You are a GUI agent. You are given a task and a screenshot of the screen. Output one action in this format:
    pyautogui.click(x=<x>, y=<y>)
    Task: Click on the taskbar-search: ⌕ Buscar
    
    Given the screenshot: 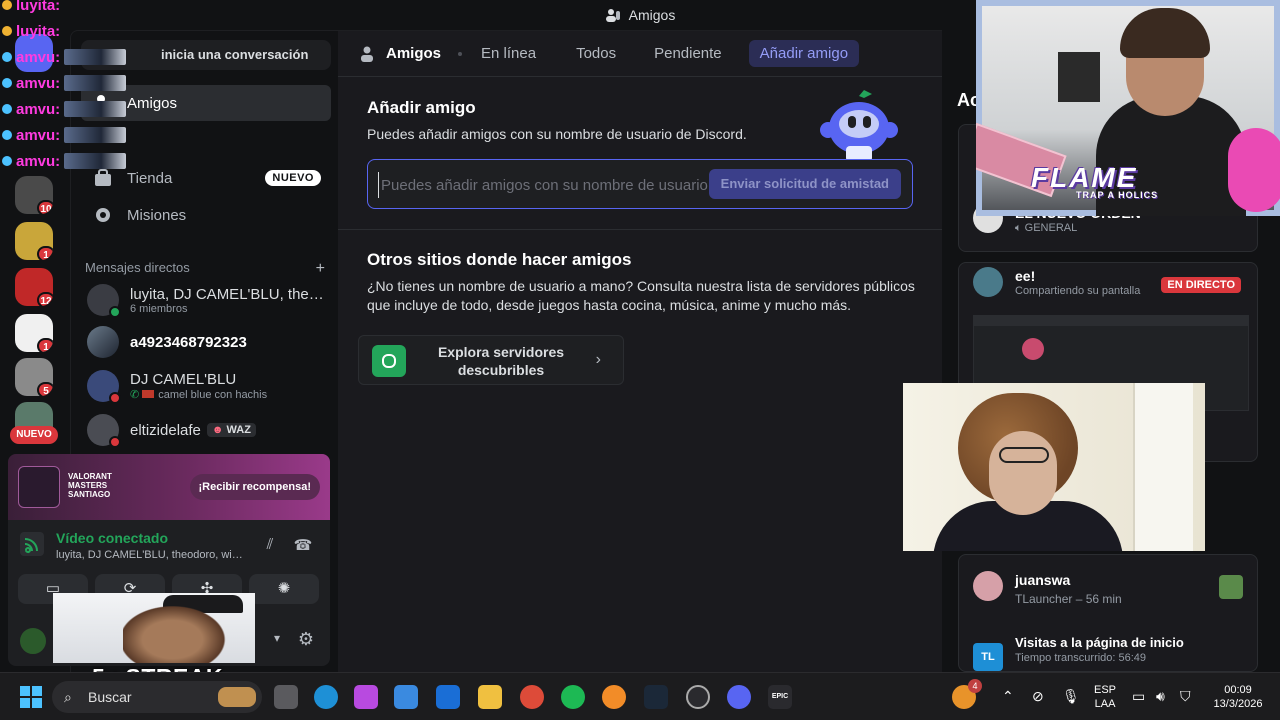 What is the action you would take?
    pyautogui.click(x=157, y=697)
    